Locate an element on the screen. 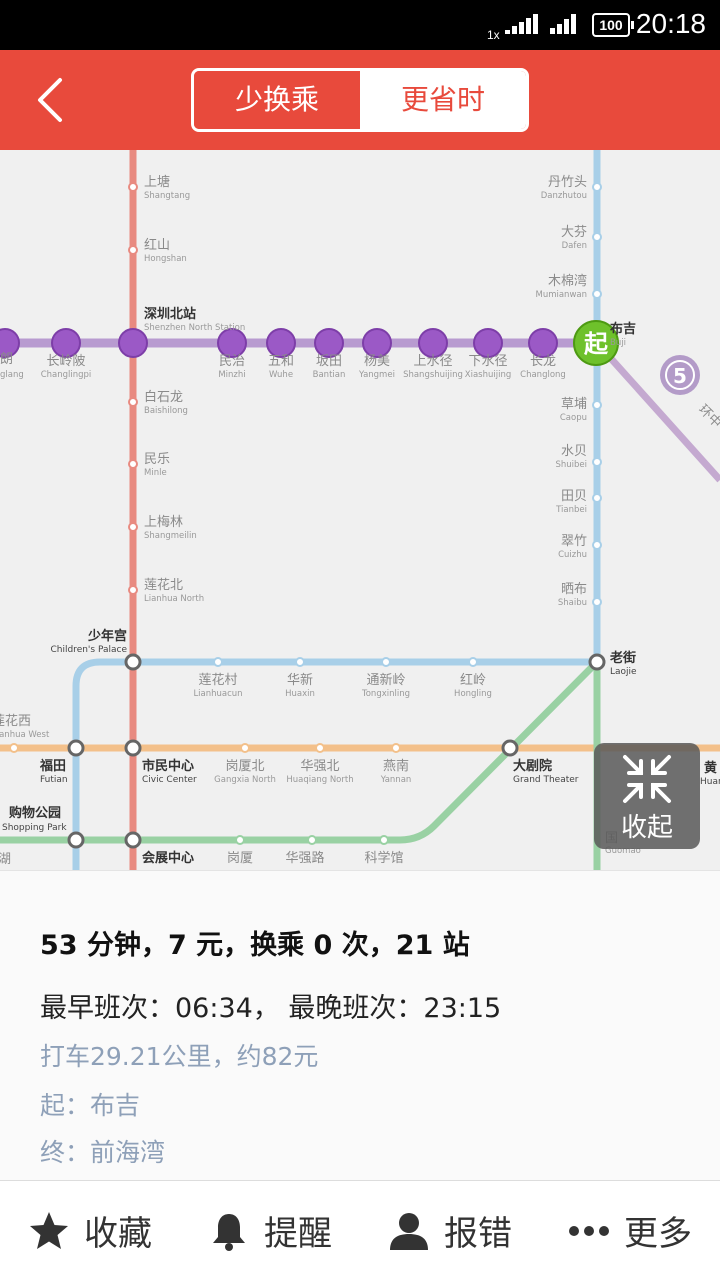  station-shangmeilin-name-en: Shangmeilin is located at coordinates (170, 536).